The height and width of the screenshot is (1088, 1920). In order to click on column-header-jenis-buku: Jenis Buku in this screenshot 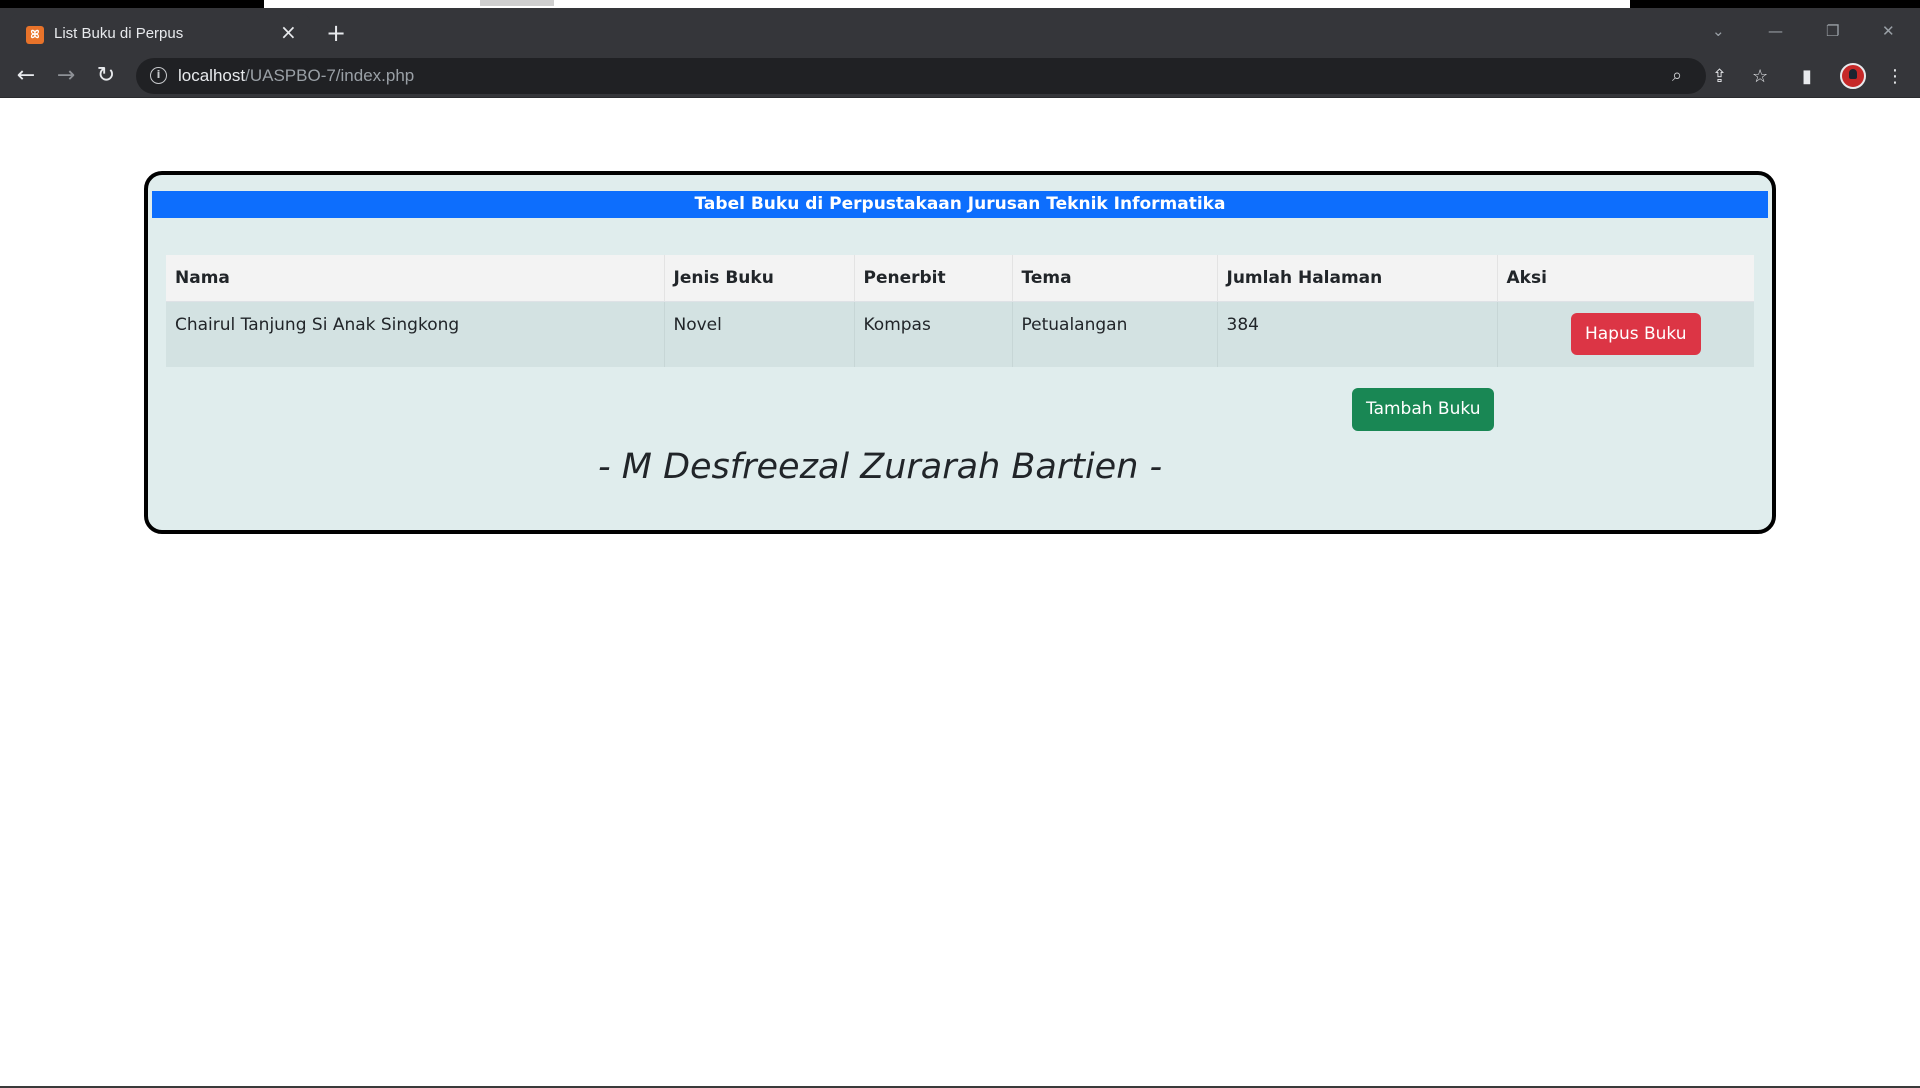, I will do `click(759, 278)`.